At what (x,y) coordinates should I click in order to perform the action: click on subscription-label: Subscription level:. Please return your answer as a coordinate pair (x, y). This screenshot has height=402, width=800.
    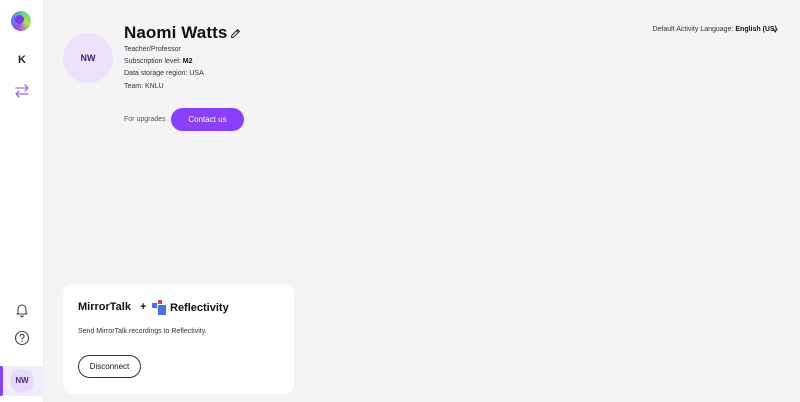
    Looking at the image, I should click on (152, 61).